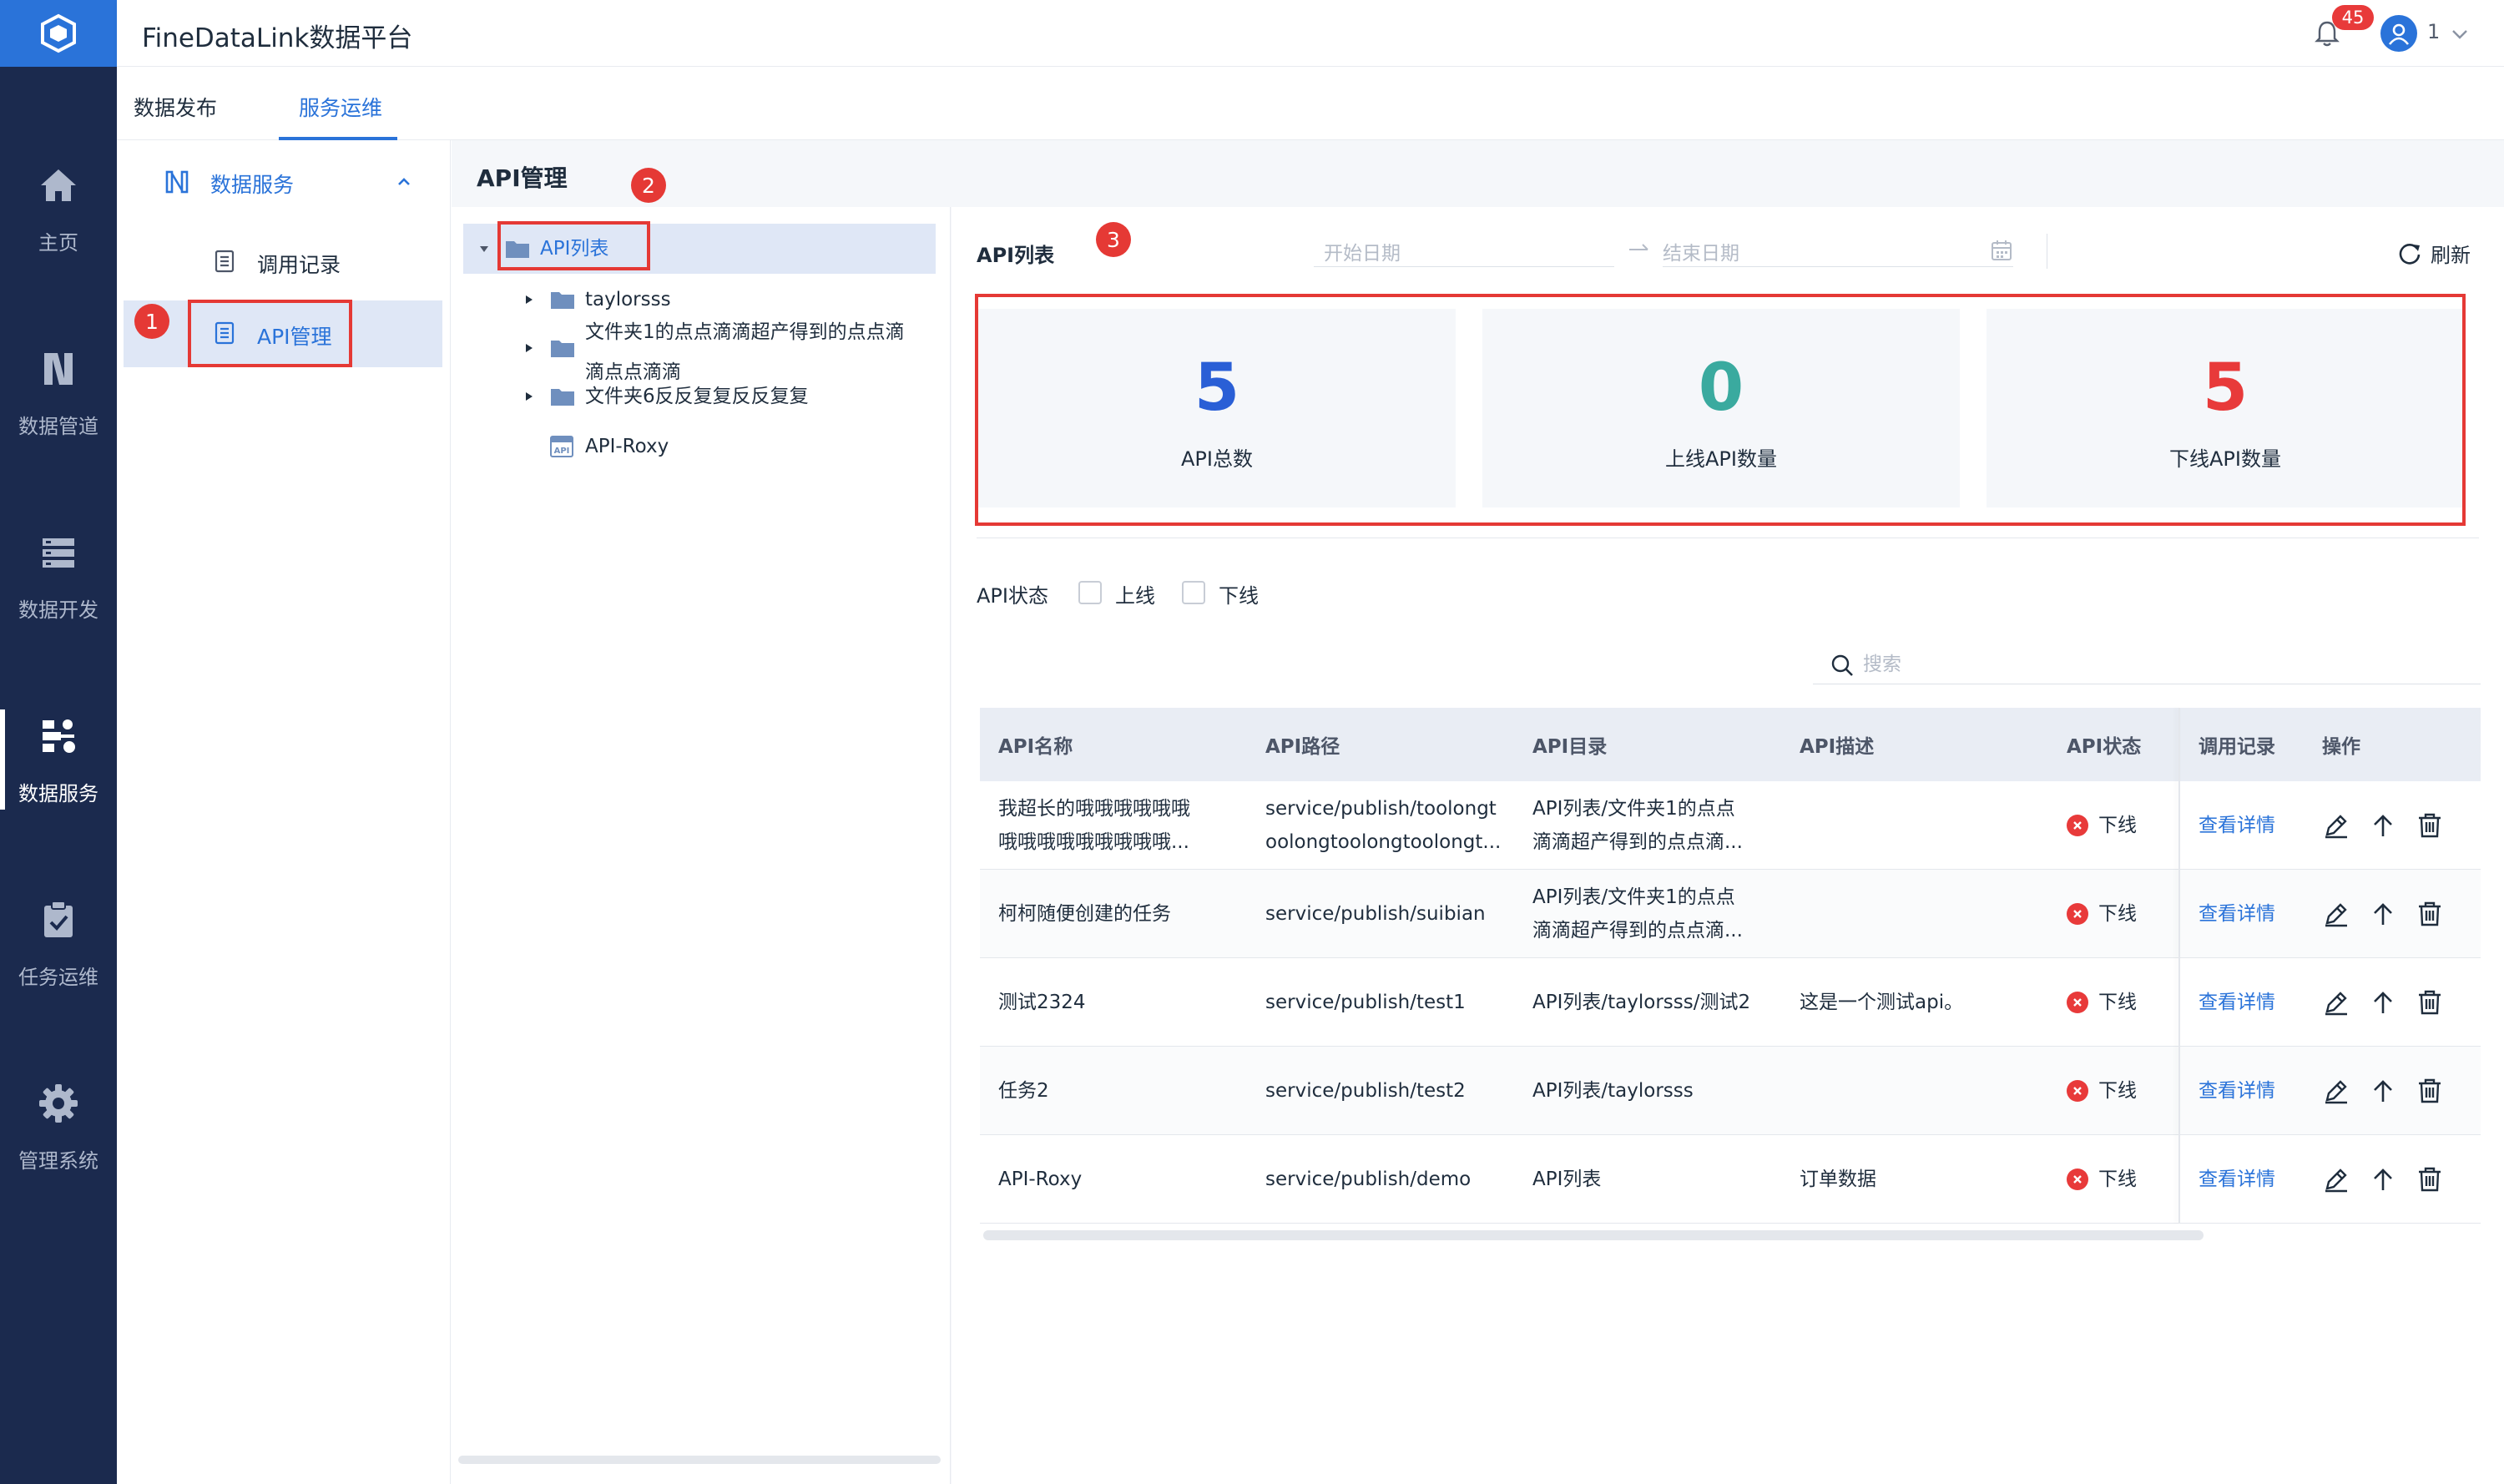 The image size is (2504, 1484). What do you see at coordinates (1838, 1179) in the screenshot?
I see `api-desc: 订单数据` at bounding box center [1838, 1179].